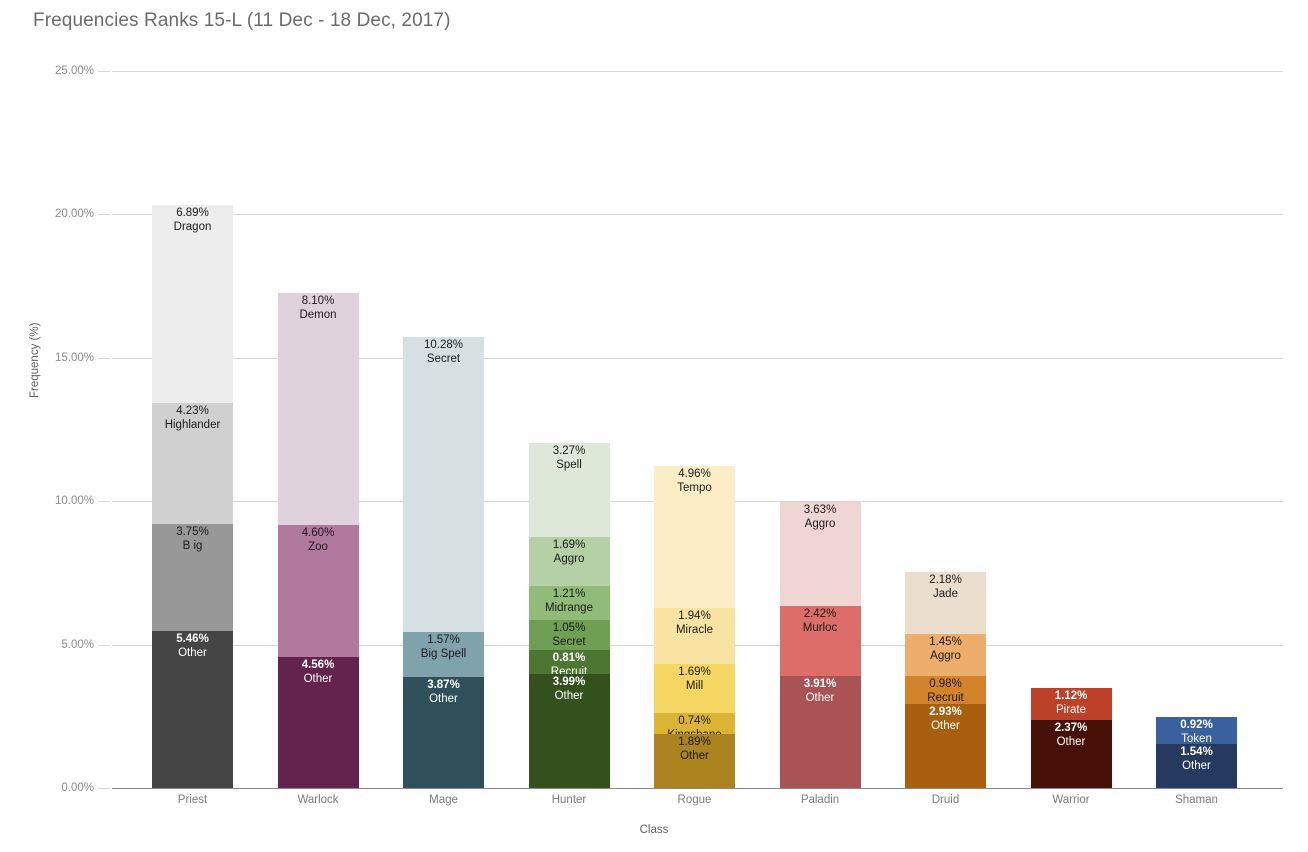 This screenshot has height=852, width=1308. Describe the element at coordinates (694, 488) in the screenshot. I see `bar-segment-name: Tempo` at that location.